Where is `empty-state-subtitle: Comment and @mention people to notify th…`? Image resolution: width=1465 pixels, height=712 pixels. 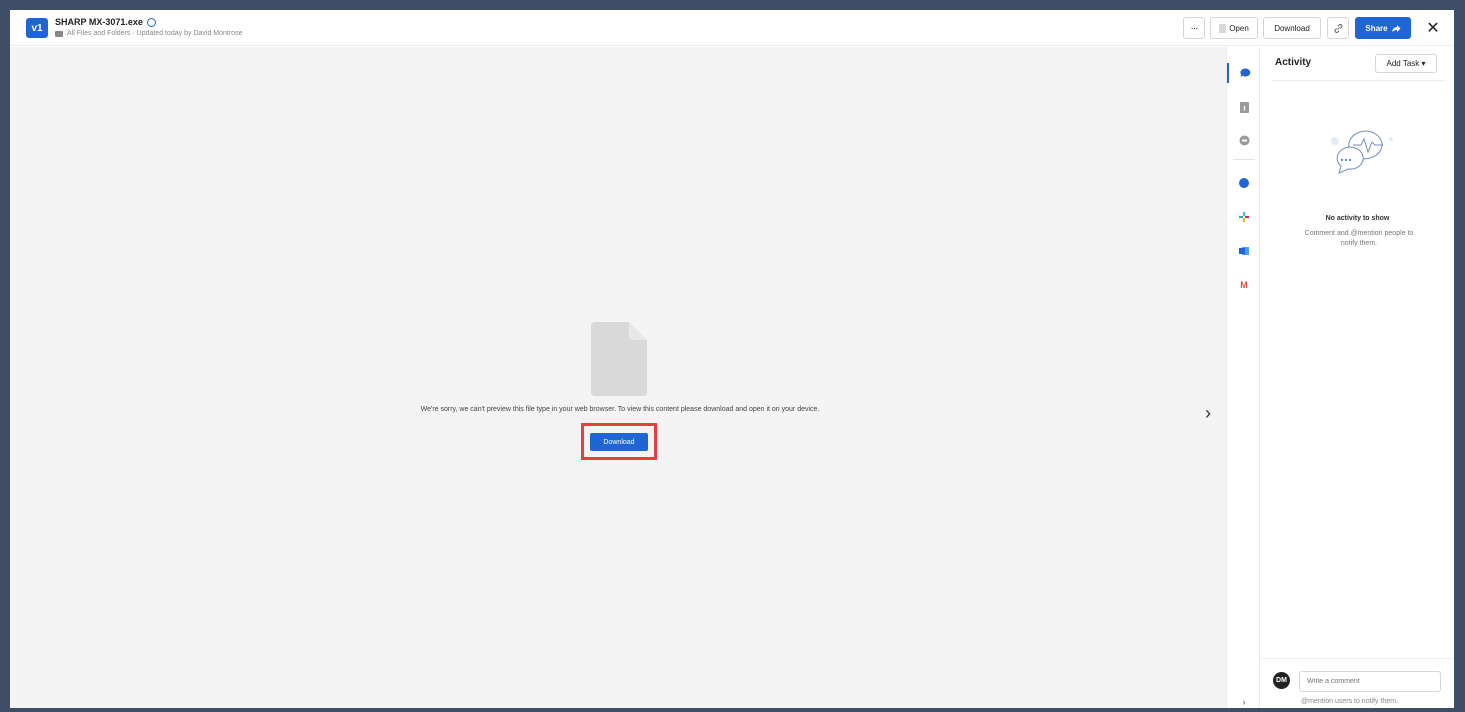 empty-state-subtitle: Comment and @mention people to notify th… is located at coordinates (1359, 238).